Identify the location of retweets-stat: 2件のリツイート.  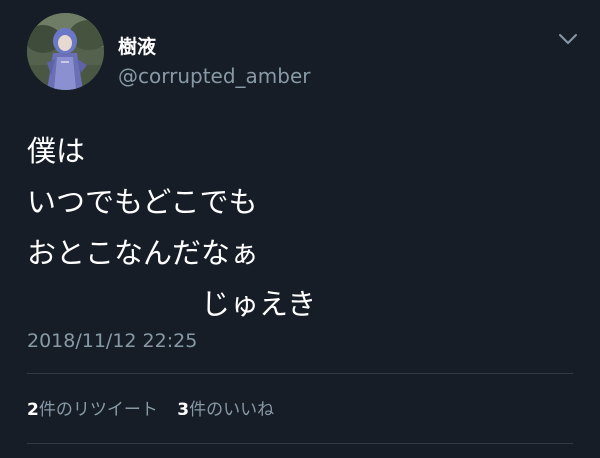
(92, 410).